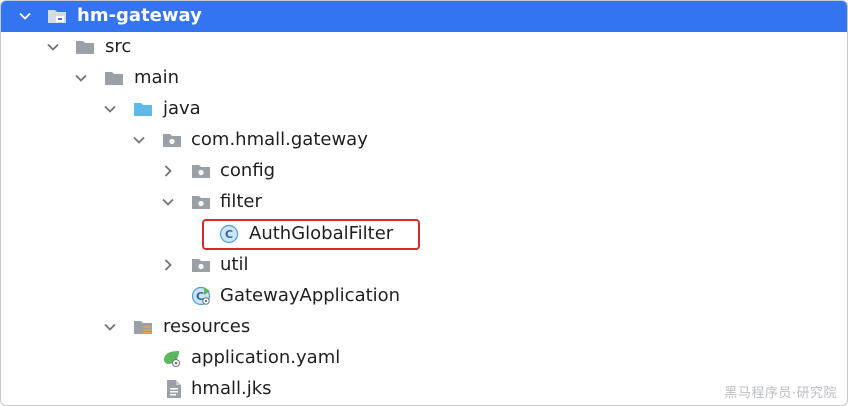 This screenshot has width=848, height=406. Describe the element at coordinates (424, 234) in the screenshot. I see `tree-item-auth-global-filter: C AuthGlobalFilter` at that location.